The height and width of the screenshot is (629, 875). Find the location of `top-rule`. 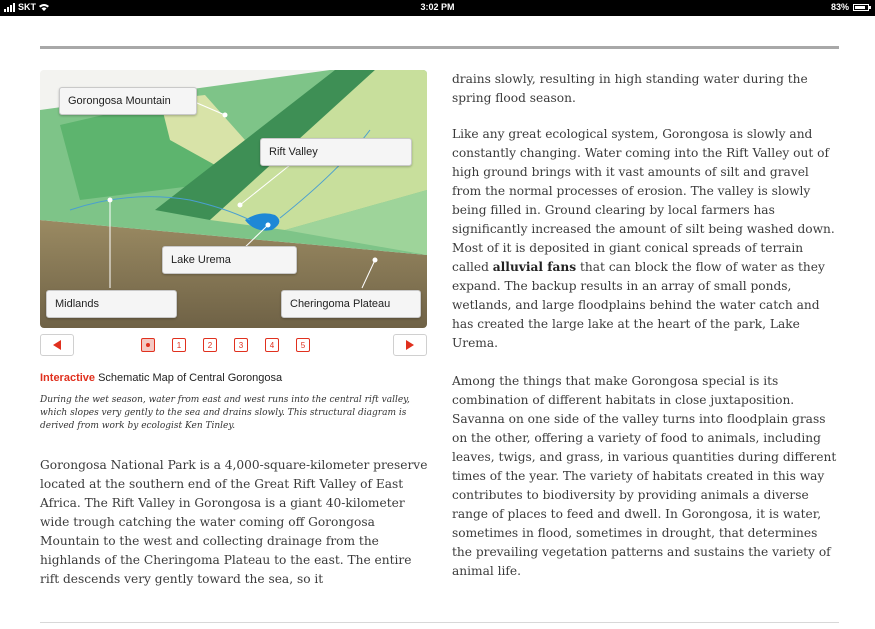

top-rule is located at coordinates (439, 47).